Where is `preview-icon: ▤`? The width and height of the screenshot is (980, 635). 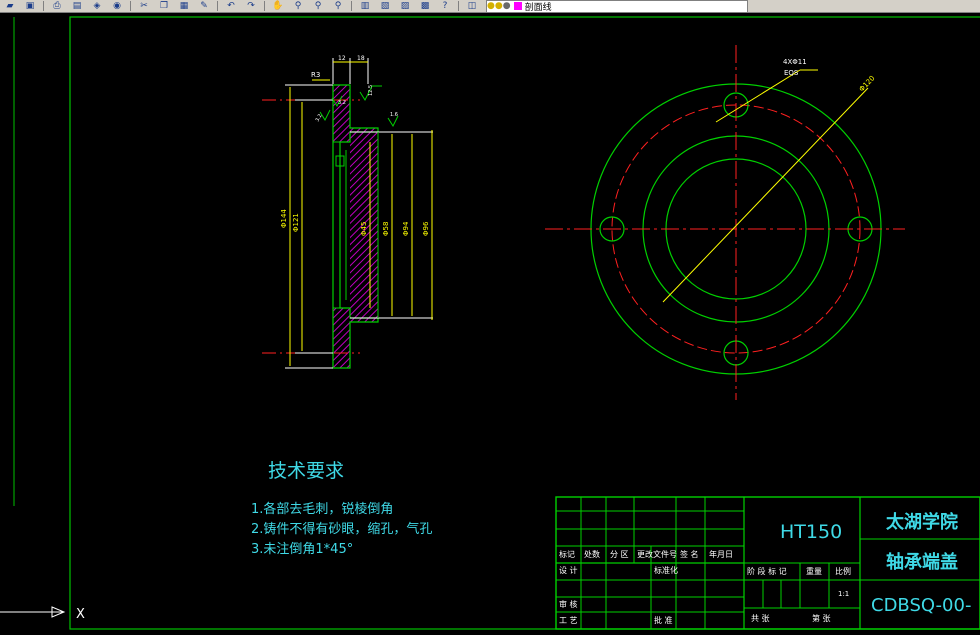 preview-icon: ▤ is located at coordinates (77, 6).